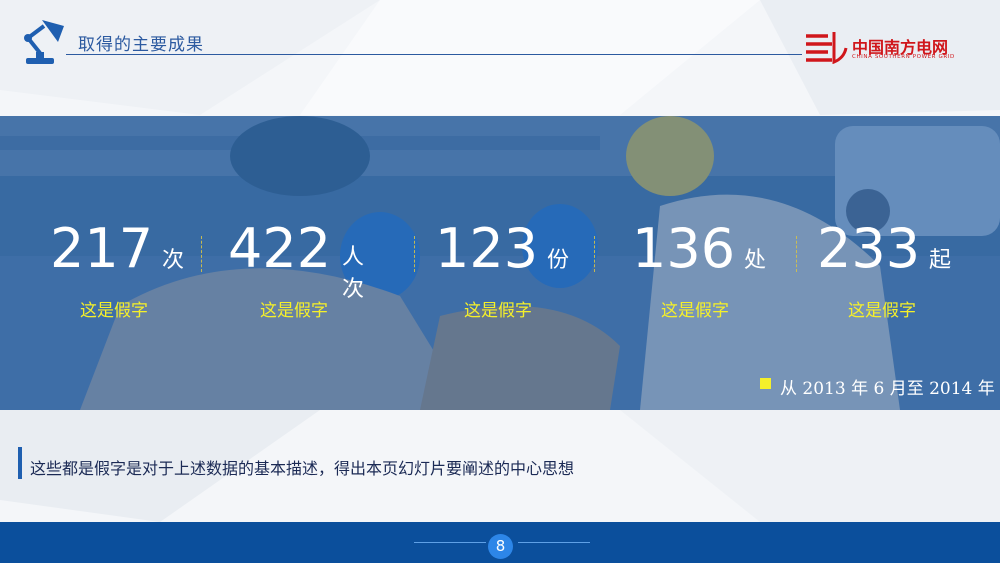 The width and height of the screenshot is (1000, 563). I want to click on stat-unit: 份, so click(558, 260).